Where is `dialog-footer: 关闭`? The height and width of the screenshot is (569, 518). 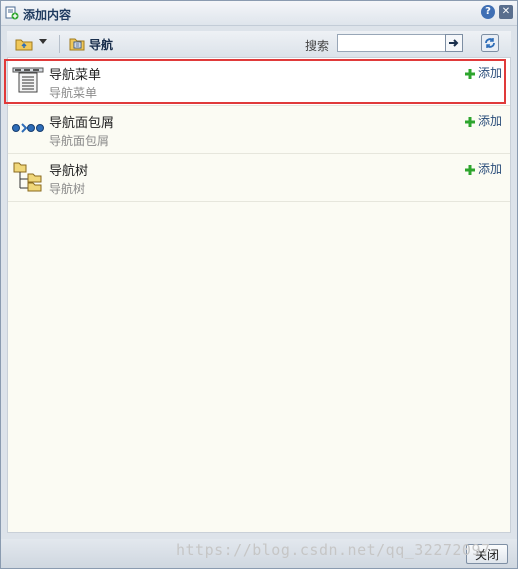 dialog-footer: 关闭 is located at coordinates (259, 553).